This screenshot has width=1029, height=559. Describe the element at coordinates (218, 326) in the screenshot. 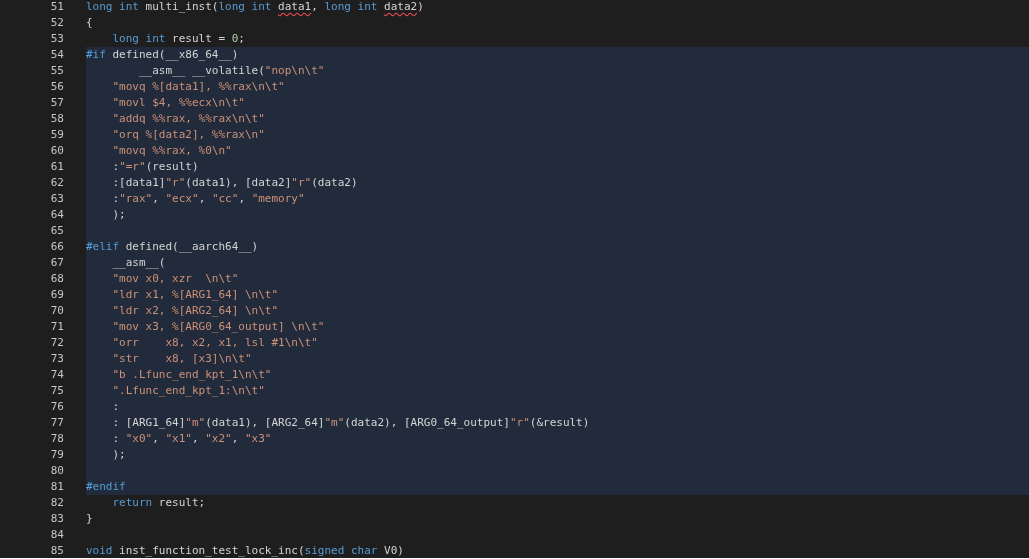

I see `string-literal: "mov x3, %[ARG0_64_output] \n\t"` at that location.